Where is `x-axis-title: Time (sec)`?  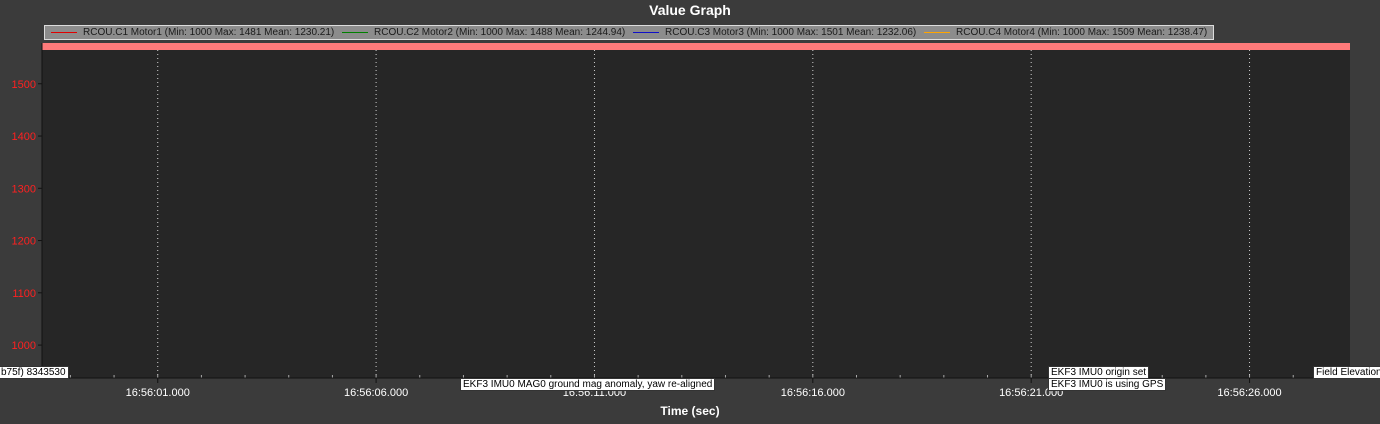
x-axis-title: Time (sec) is located at coordinates (690, 411).